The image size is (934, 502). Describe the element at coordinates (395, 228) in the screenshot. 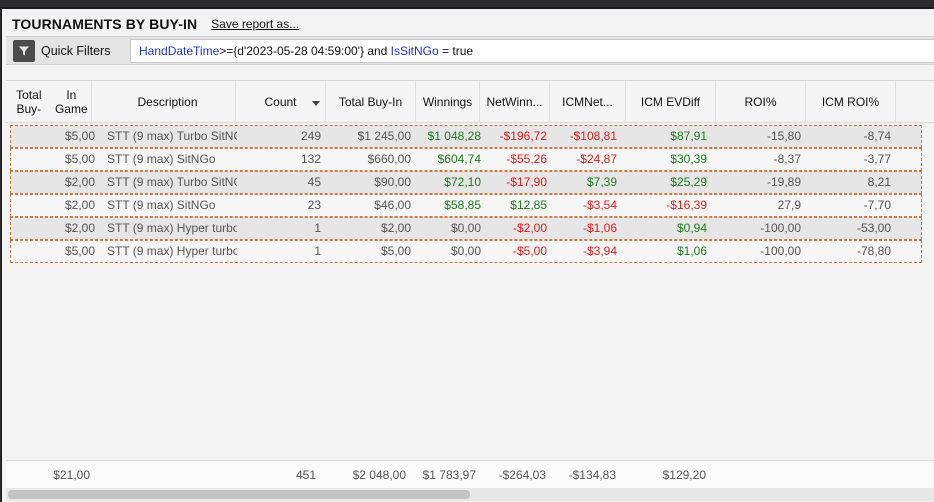

I see `total-buyin-cell: $2,00` at that location.